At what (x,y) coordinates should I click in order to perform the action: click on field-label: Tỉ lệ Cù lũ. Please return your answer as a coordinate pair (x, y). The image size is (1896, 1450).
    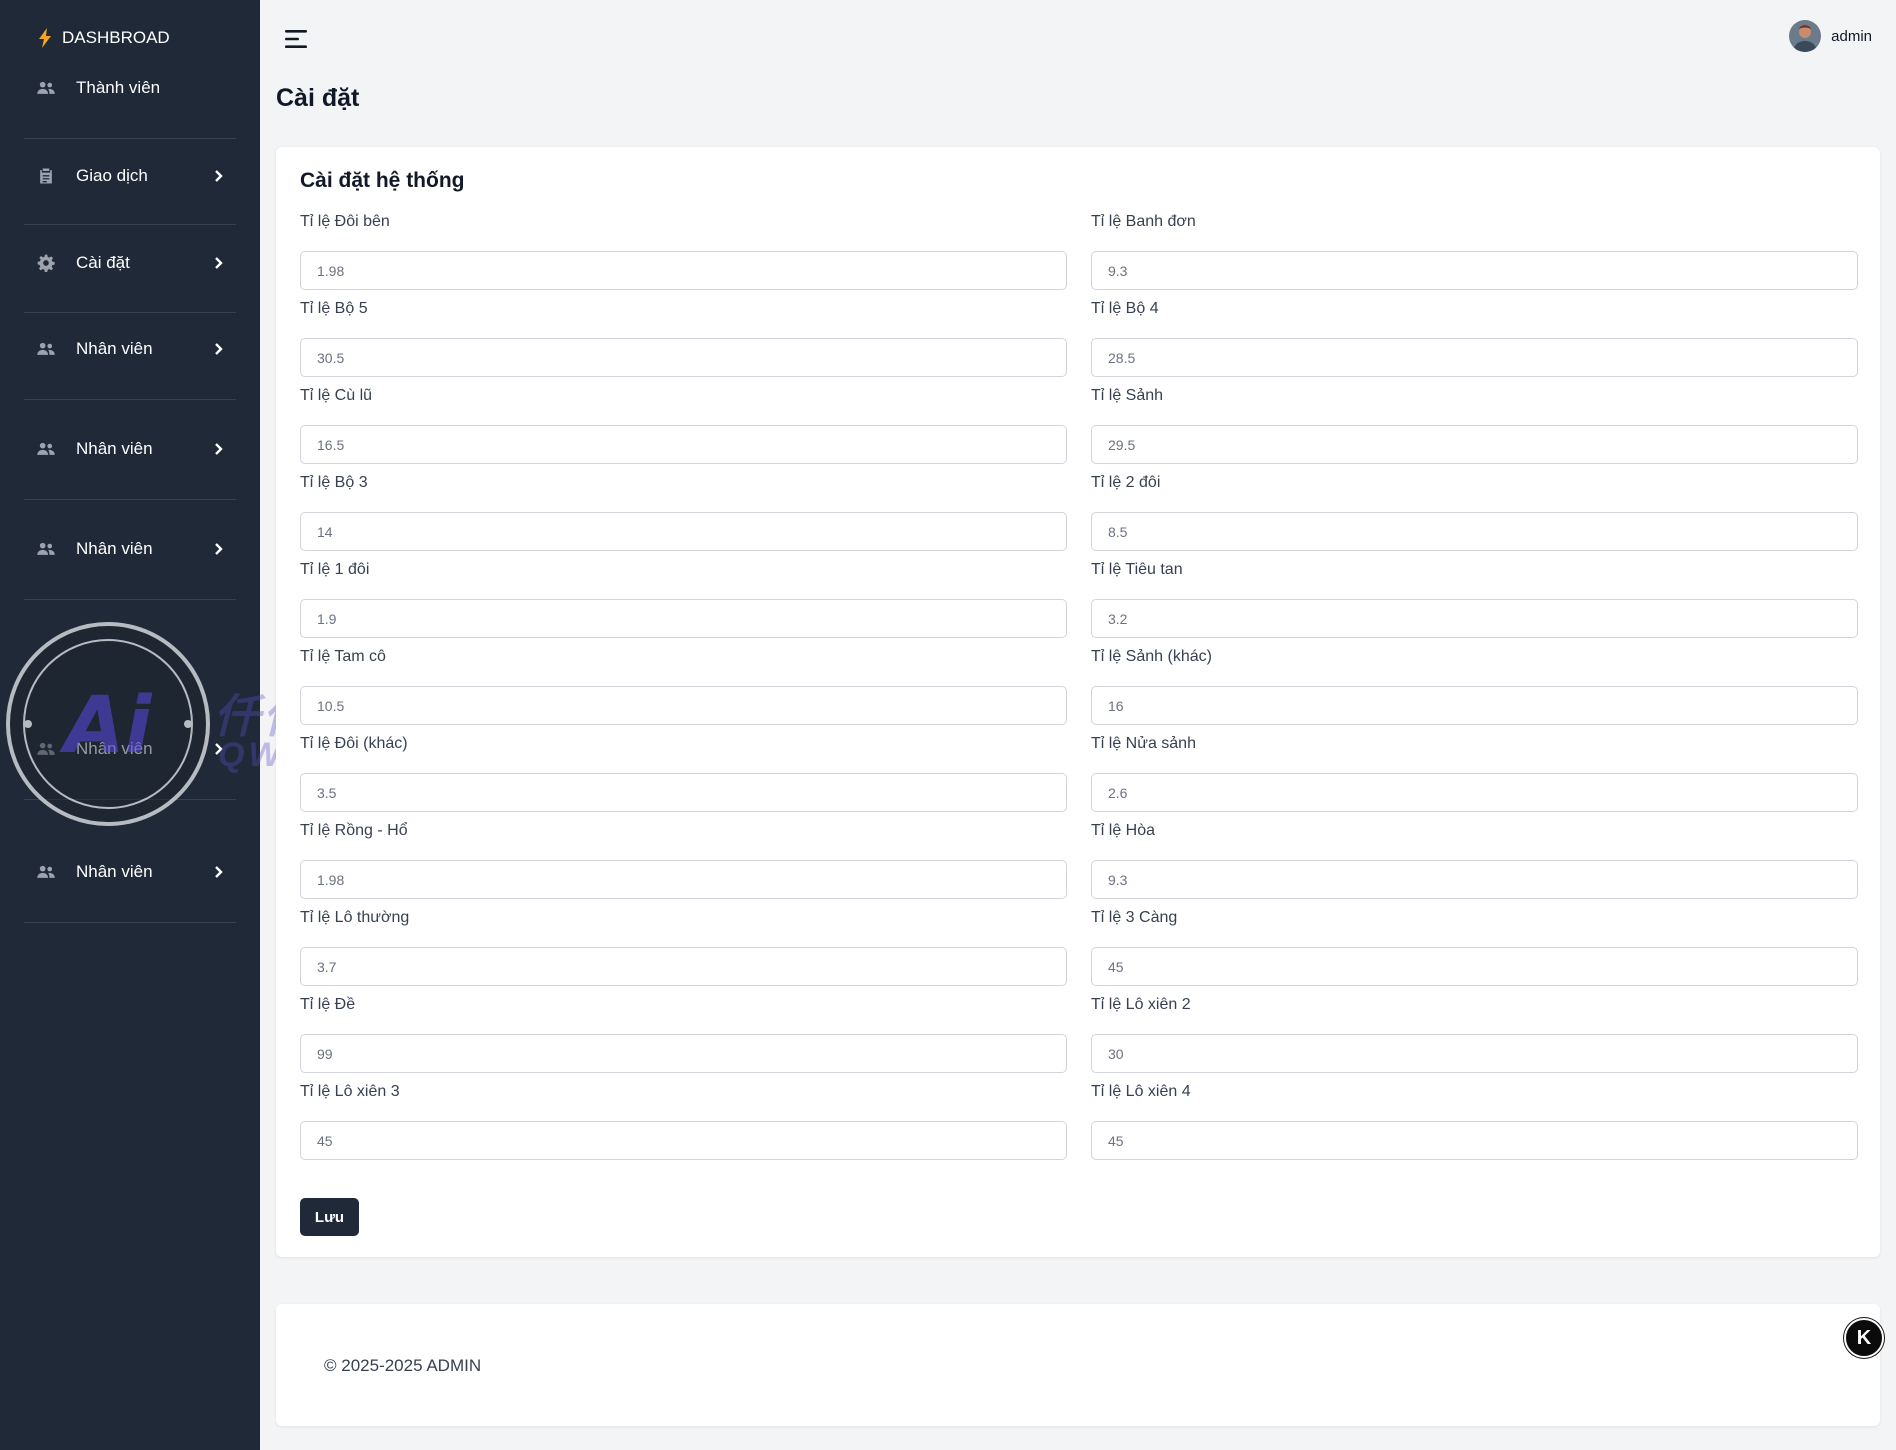
    Looking at the image, I should click on (336, 395).